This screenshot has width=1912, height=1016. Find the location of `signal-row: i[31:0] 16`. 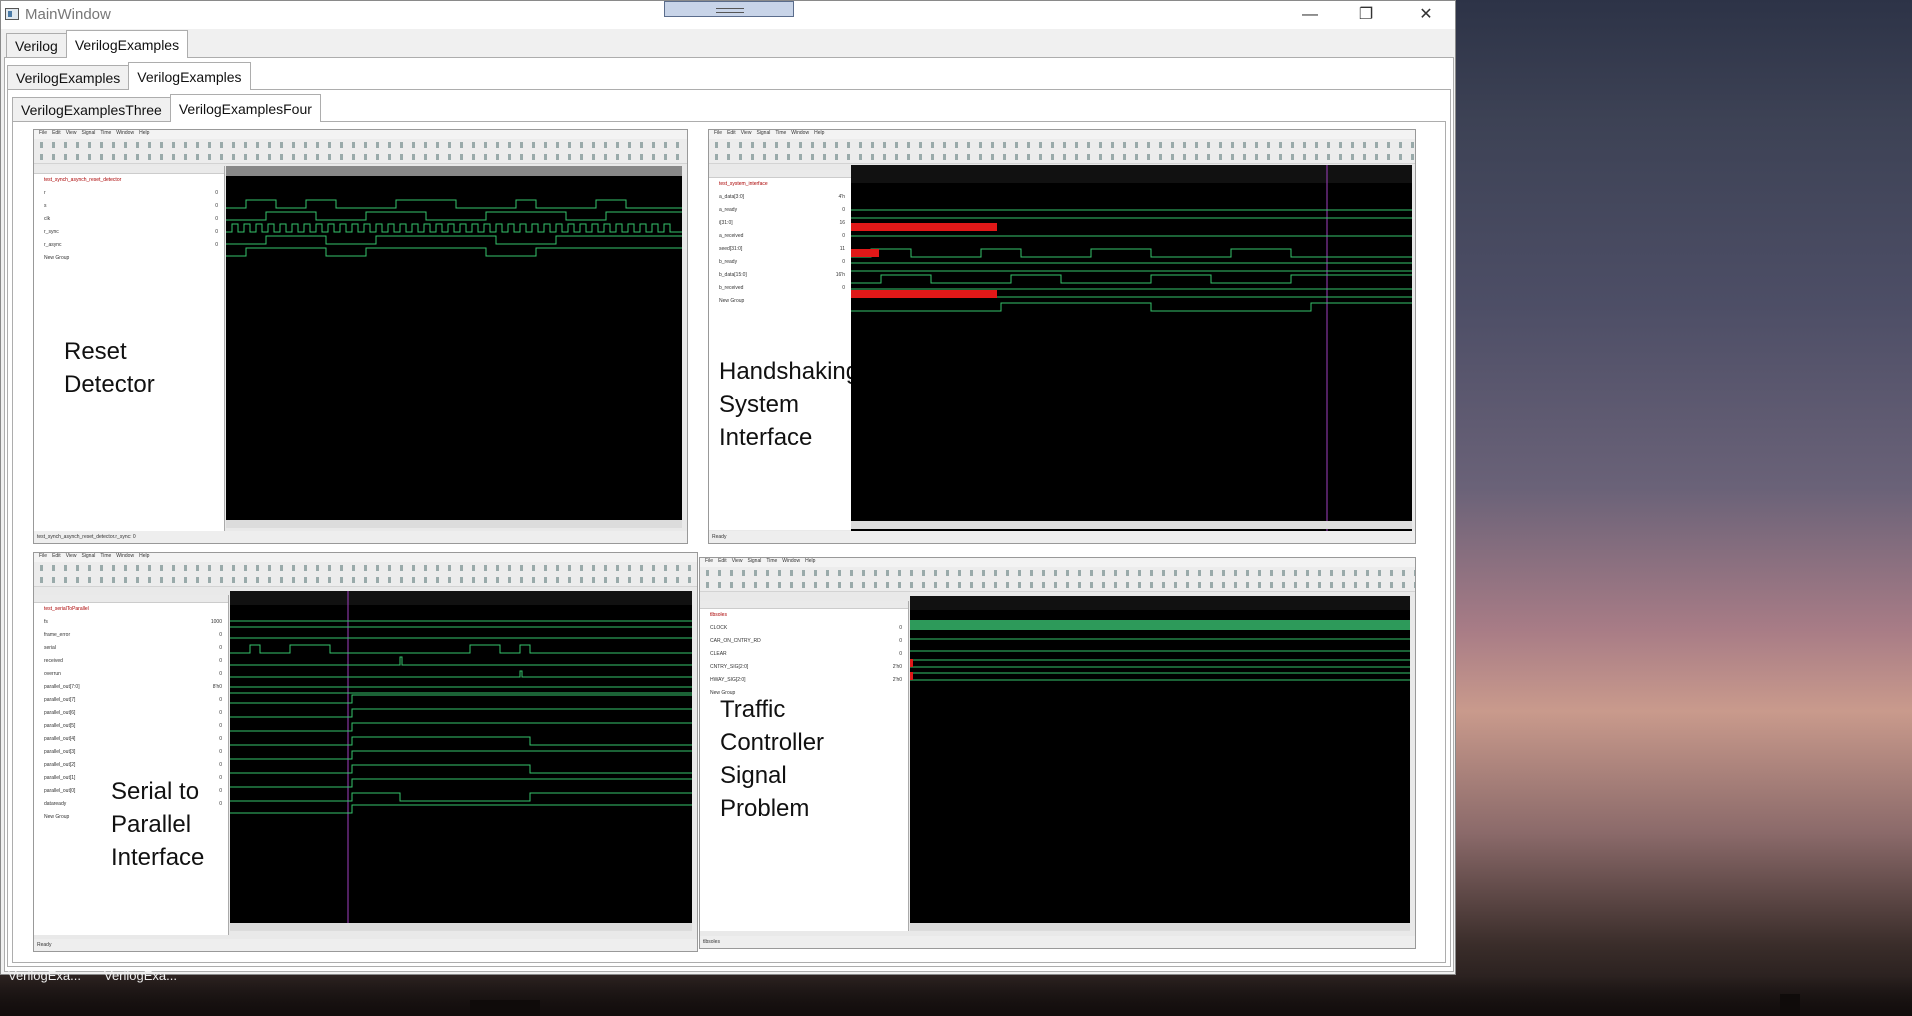

signal-row: i[31:0] 16 is located at coordinates (780, 223).